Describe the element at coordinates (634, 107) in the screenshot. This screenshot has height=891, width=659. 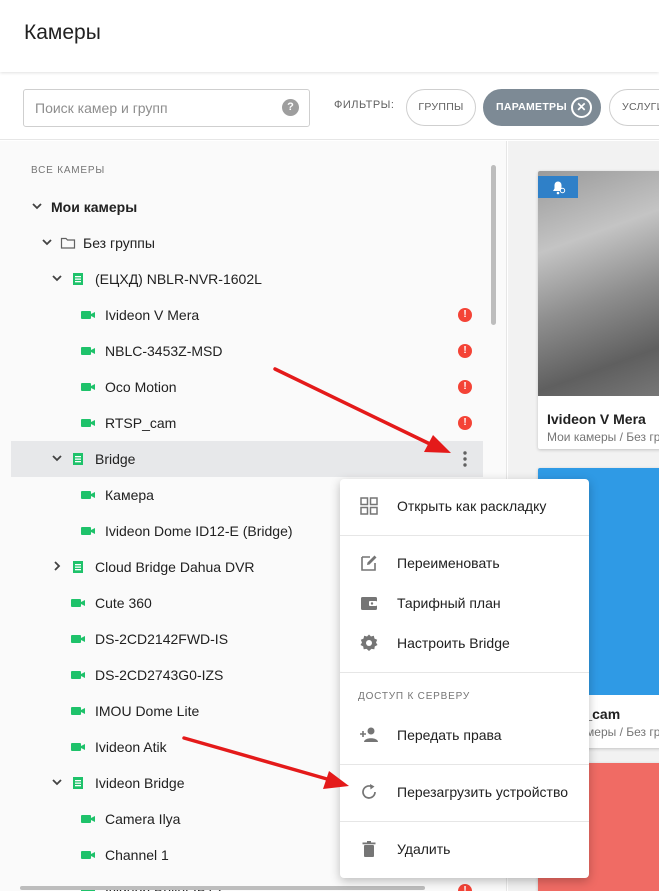
I see `filter-chip-services: УСЛУГИ` at that location.